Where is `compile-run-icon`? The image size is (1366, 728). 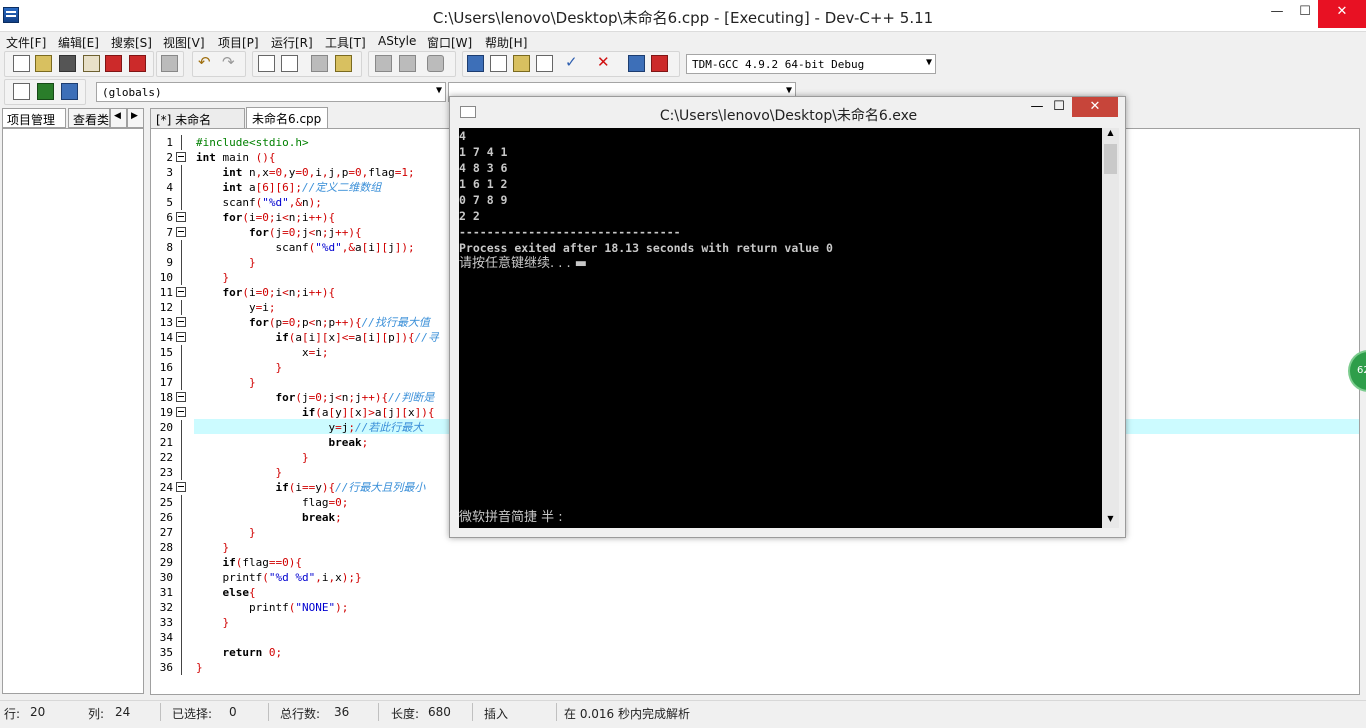 compile-run-icon is located at coordinates (521, 63).